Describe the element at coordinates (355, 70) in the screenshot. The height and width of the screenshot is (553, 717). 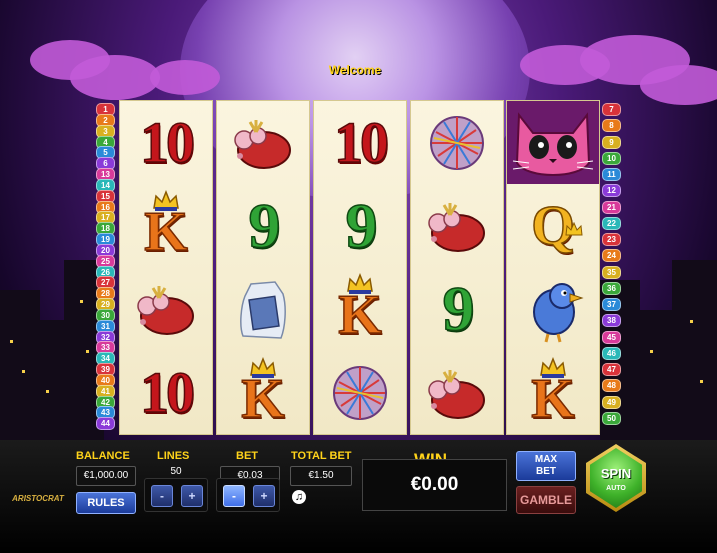
I see `welcome-message: Welcome` at that location.